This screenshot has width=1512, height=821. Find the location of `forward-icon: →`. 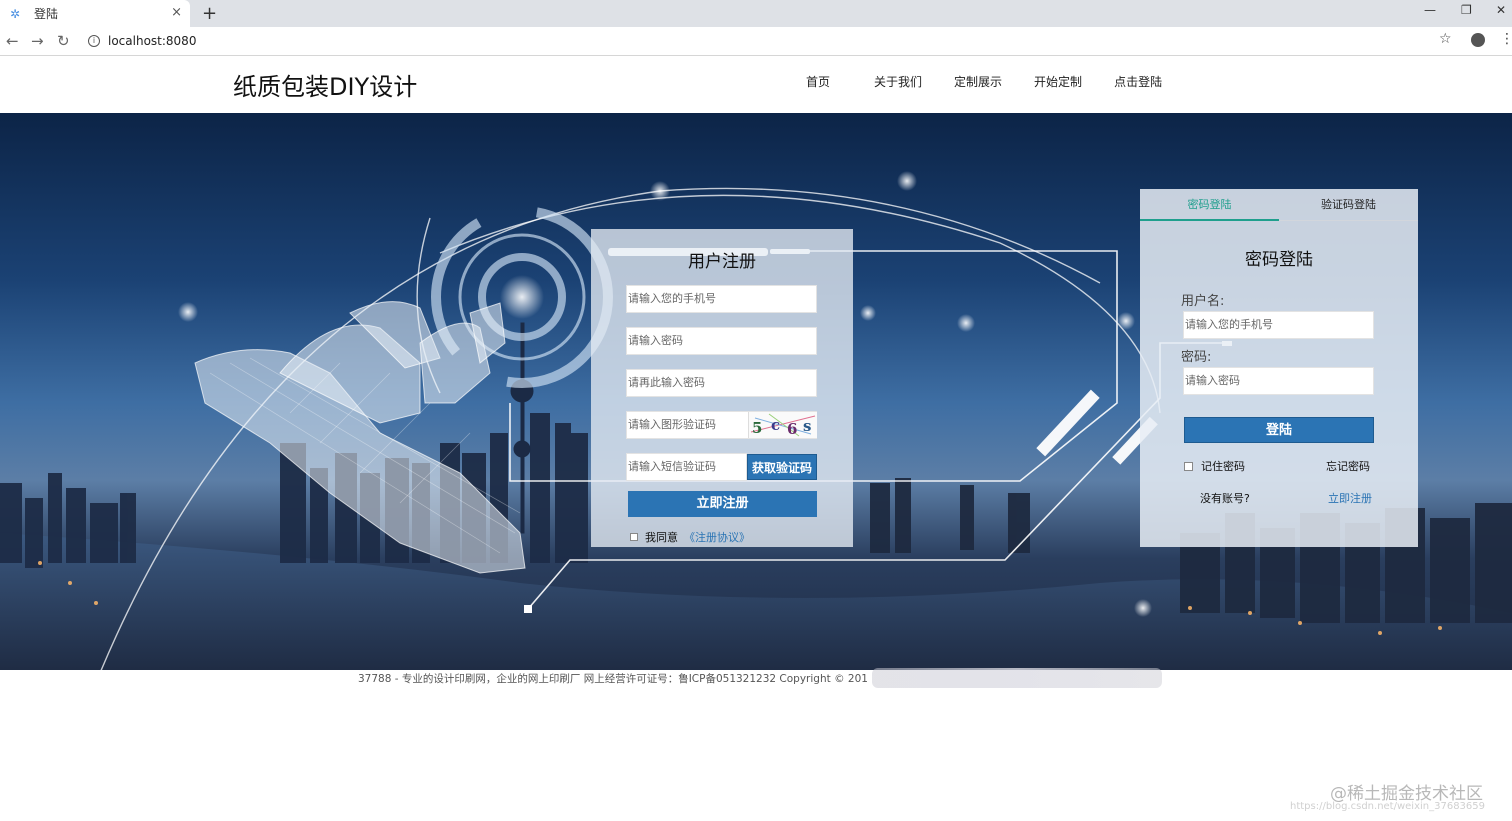

forward-icon: → is located at coordinates (37, 41).